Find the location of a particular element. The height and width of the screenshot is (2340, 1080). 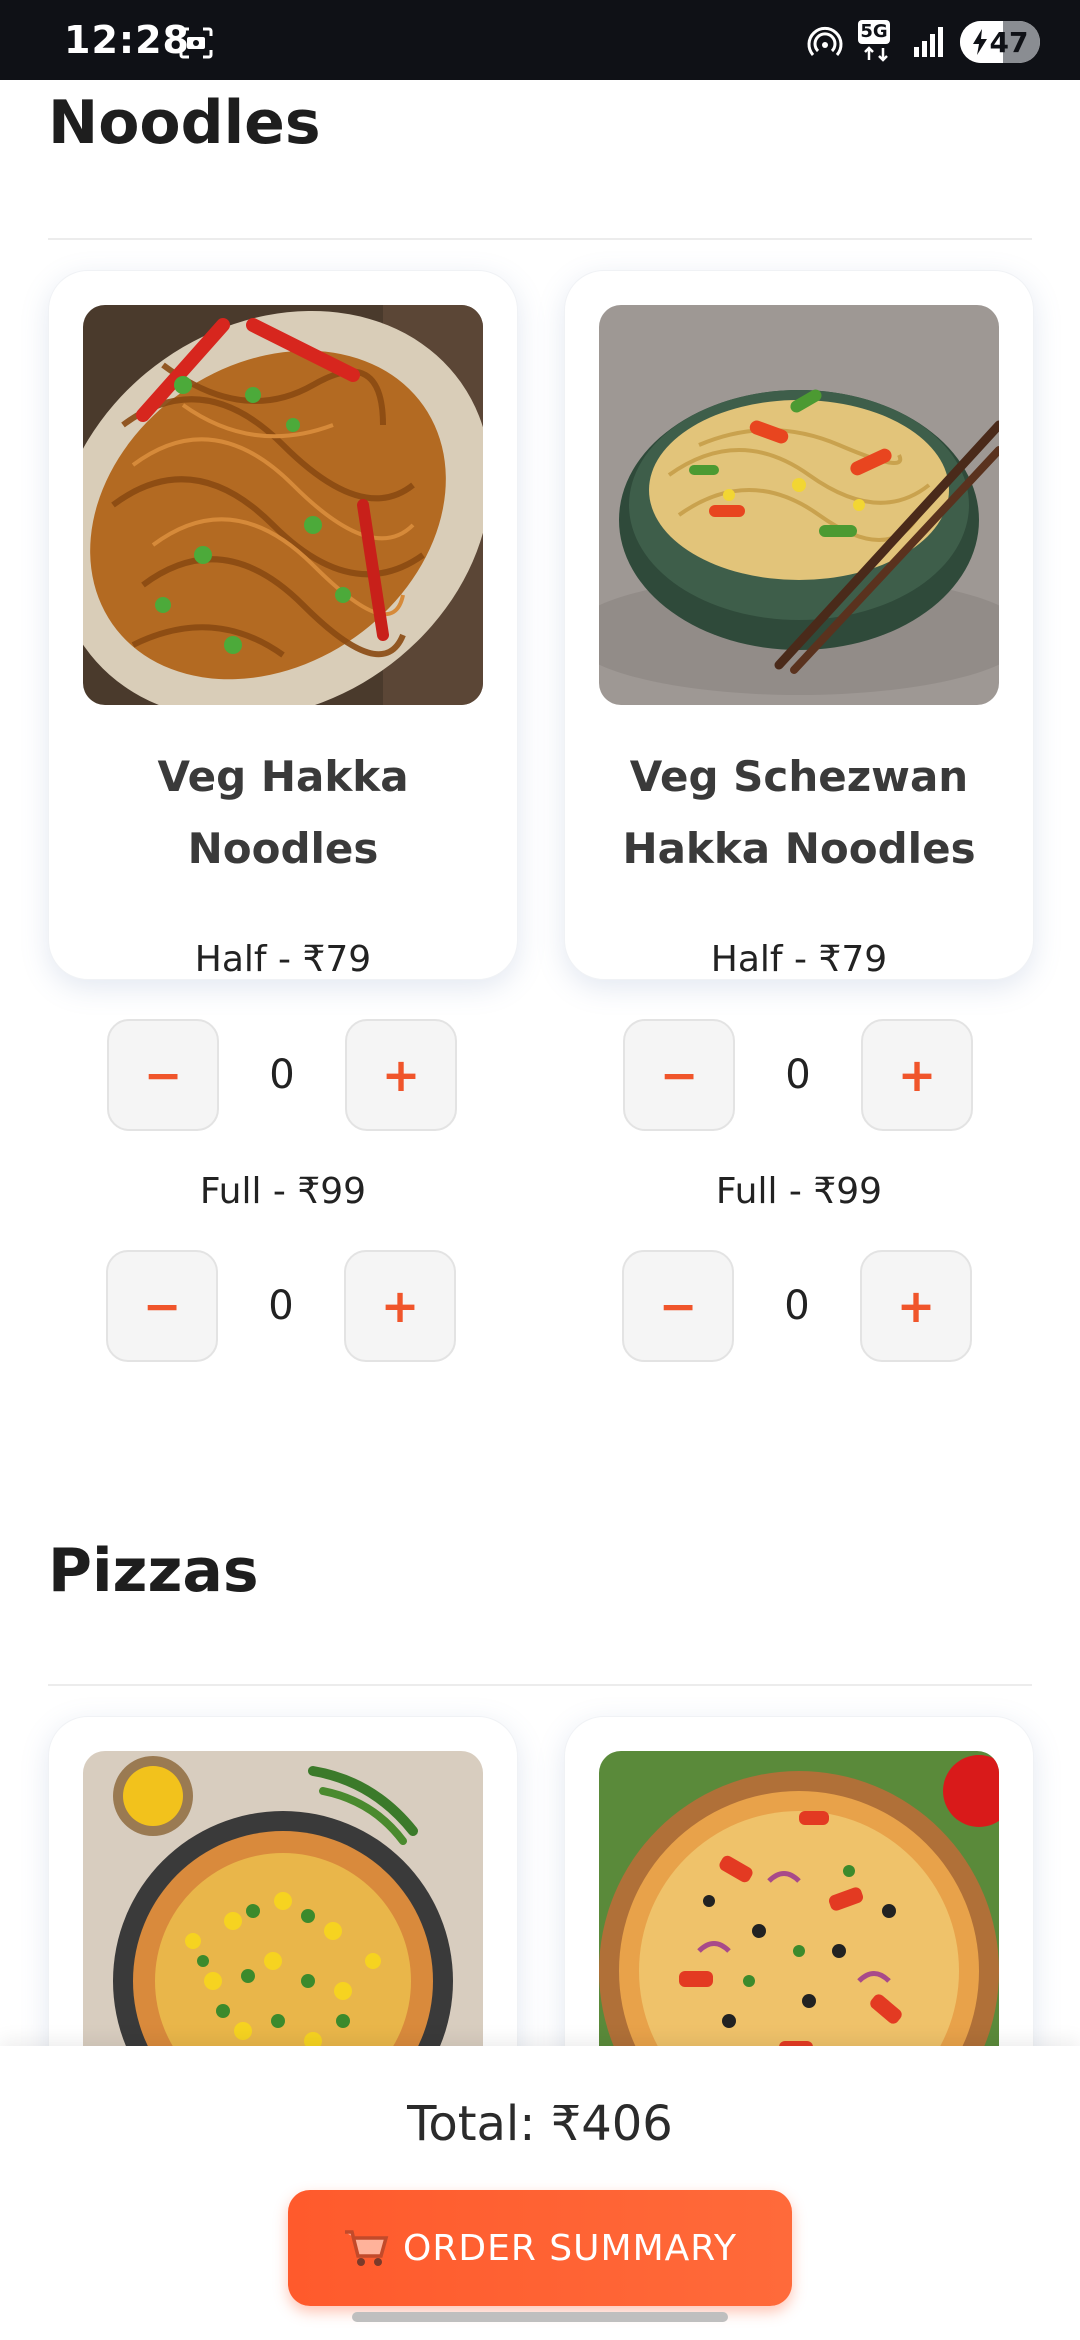

dish-image-veg-pizza is located at coordinates (799, 1916).